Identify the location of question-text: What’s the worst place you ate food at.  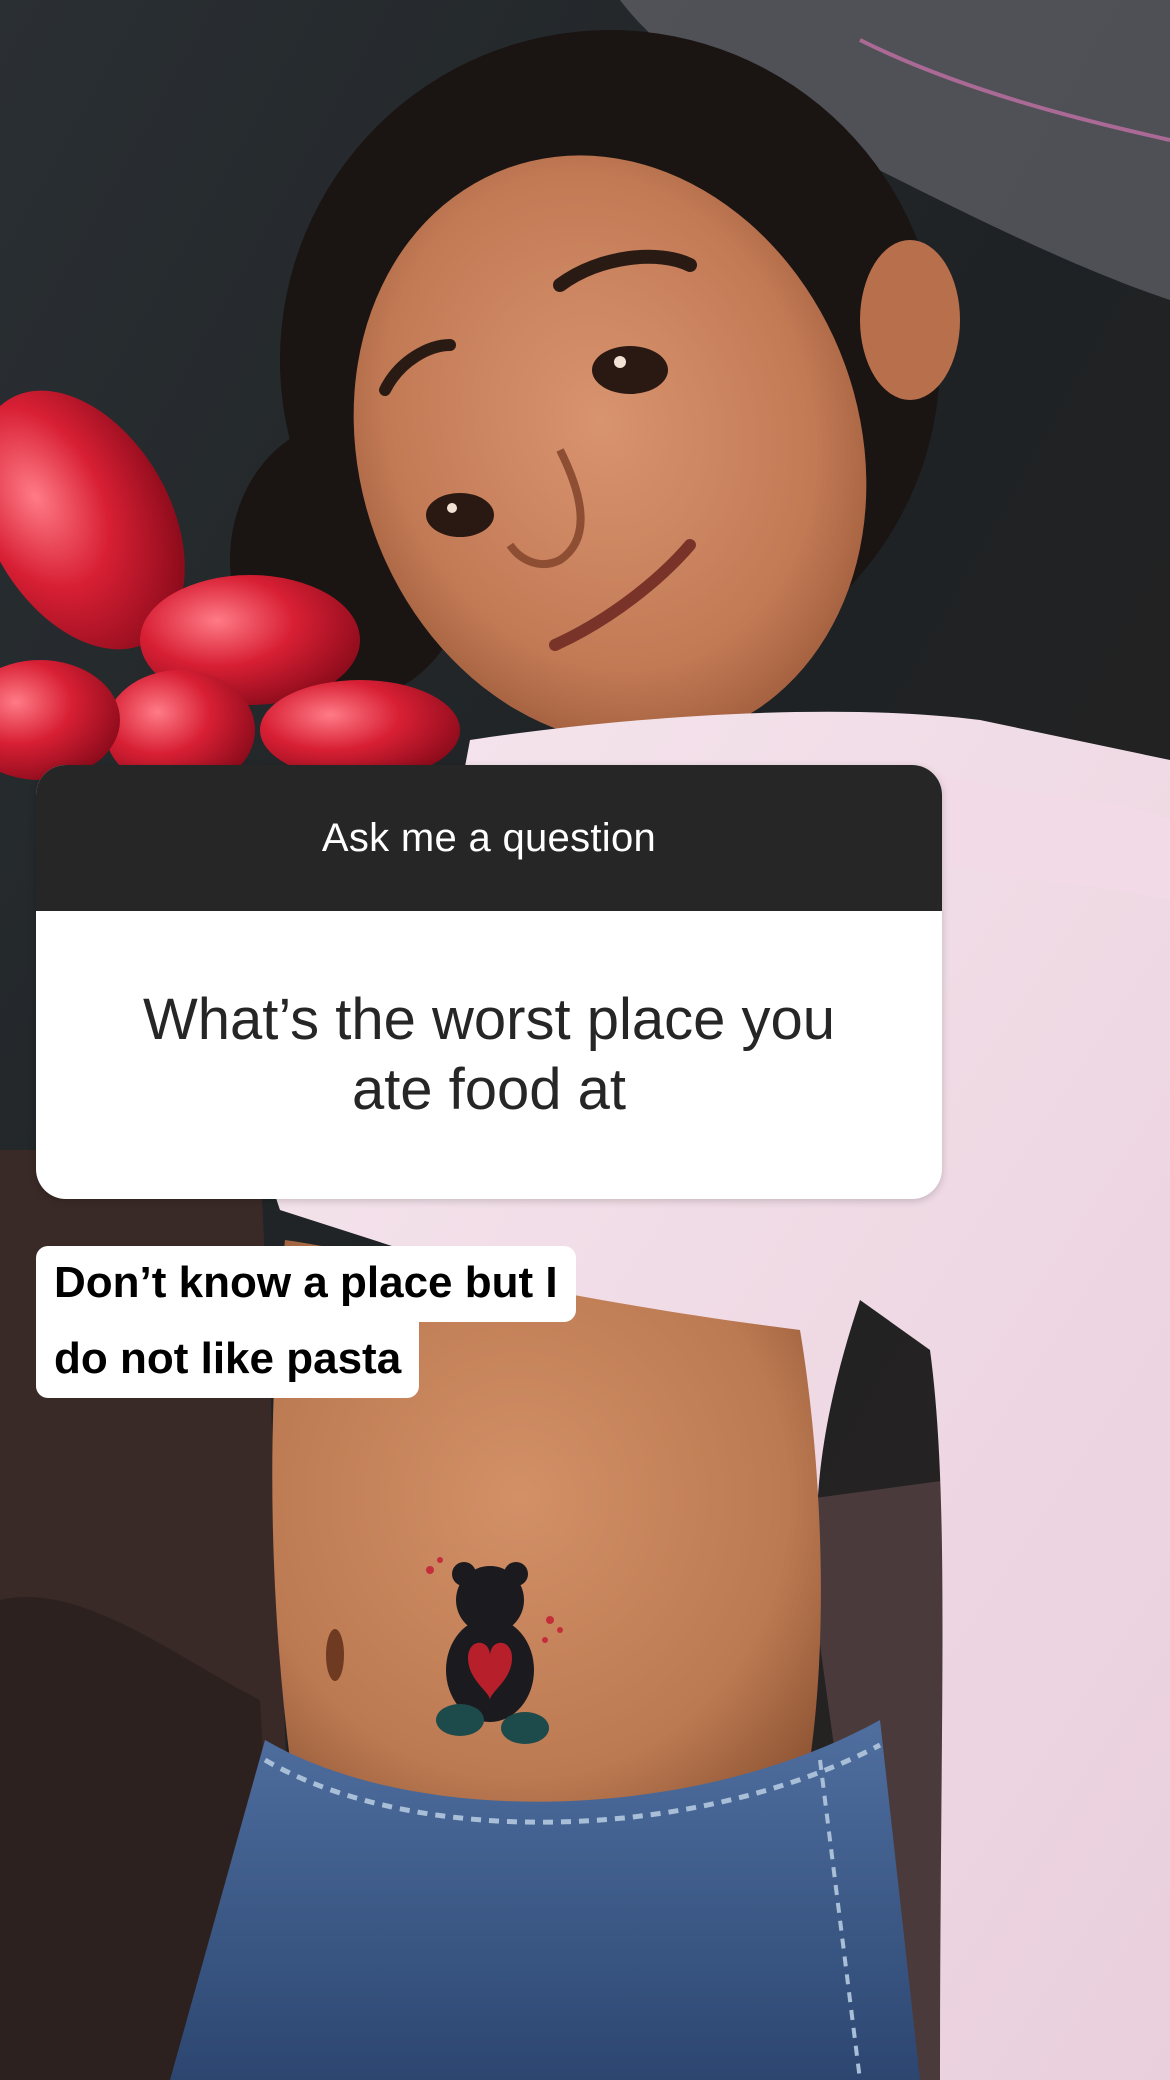
(489, 1054).